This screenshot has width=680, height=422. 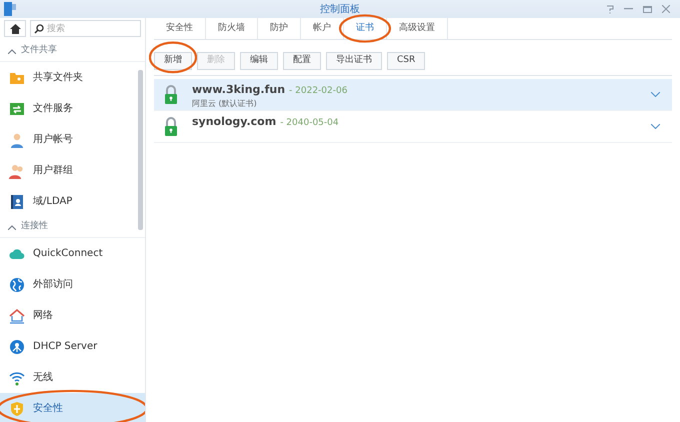 I want to click on user-group-icon, so click(x=17, y=170).